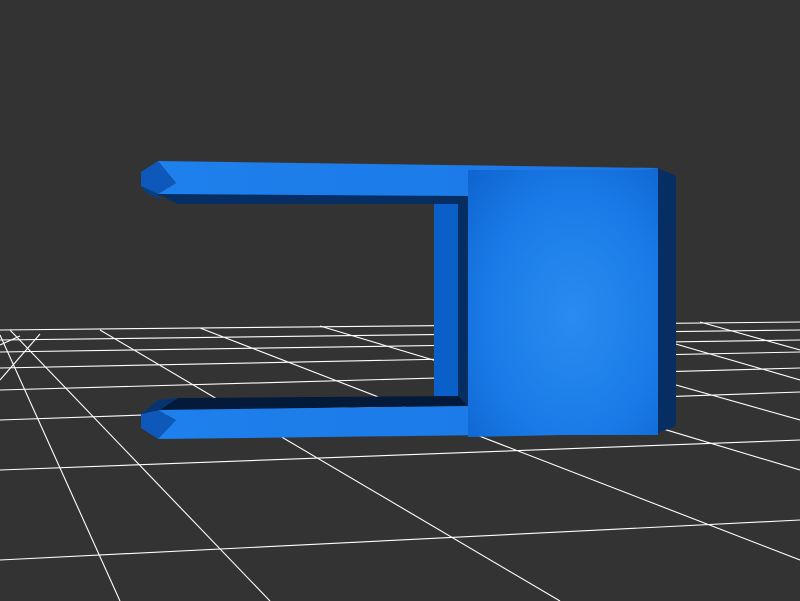 The image size is (800, 601). I want to click on bracket-body-block, so click(563, 302).